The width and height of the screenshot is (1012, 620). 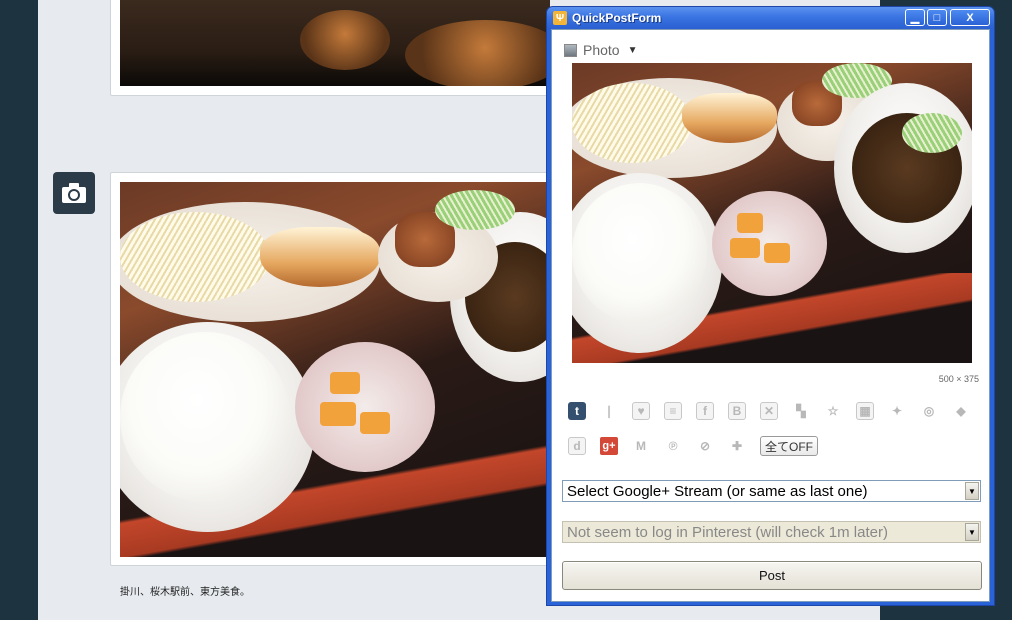 I want to click on hatena-bookmark-icon: B, so click(x=737, y=411).